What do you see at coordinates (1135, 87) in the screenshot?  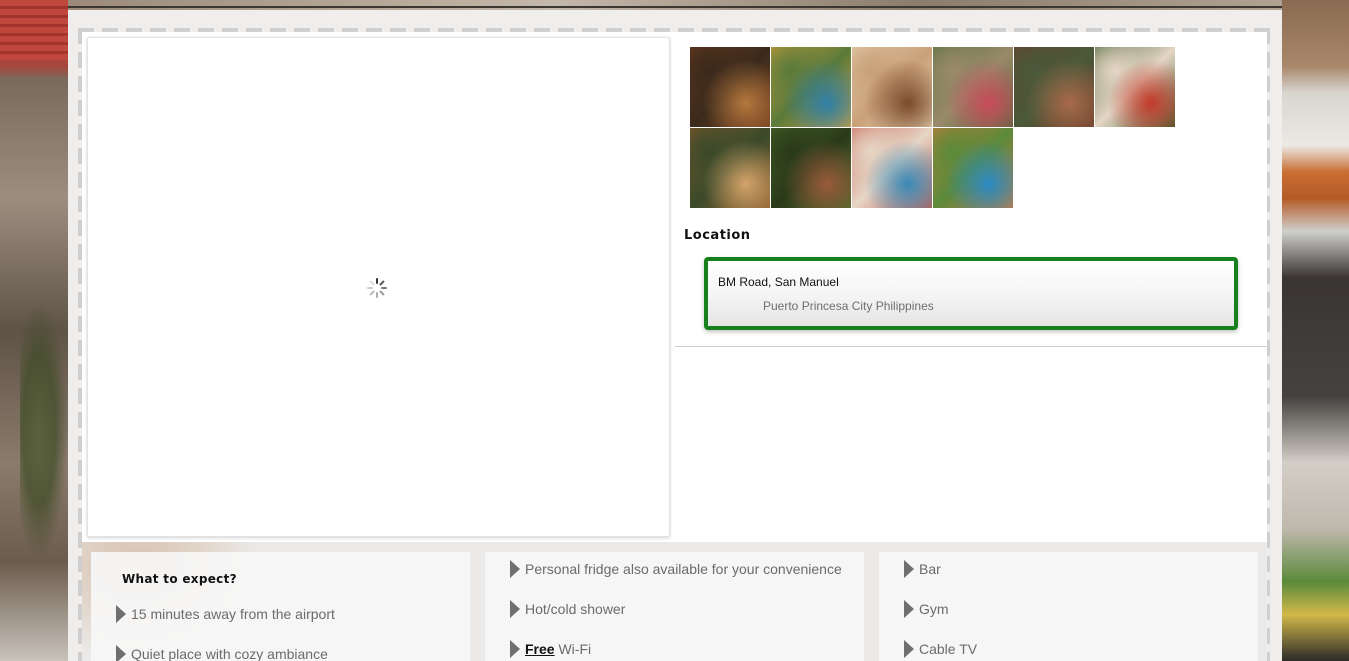 I see `gallery-thumbnail-rooftop-red` at bounding box center [1135, 87].